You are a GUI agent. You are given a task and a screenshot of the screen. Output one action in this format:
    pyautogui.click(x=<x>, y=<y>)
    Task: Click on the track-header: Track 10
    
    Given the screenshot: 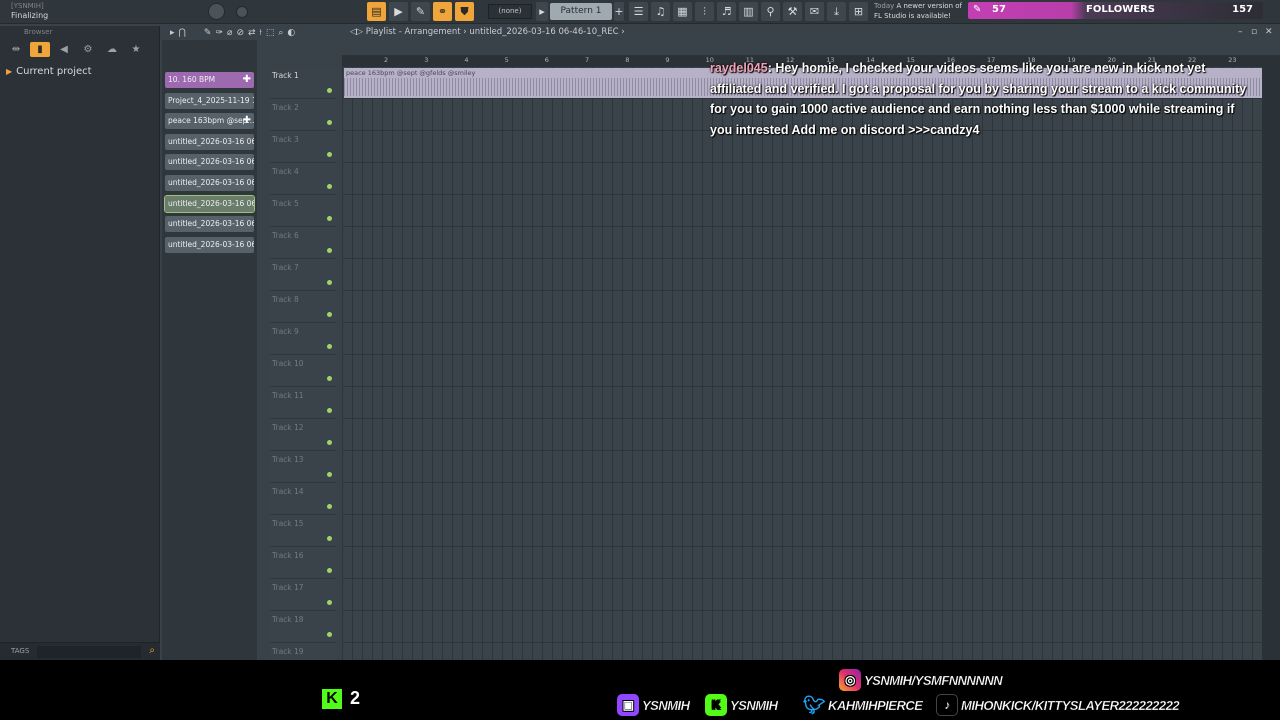 What is the action you would take?
    pyautogui.click(x=303, y=371)
    